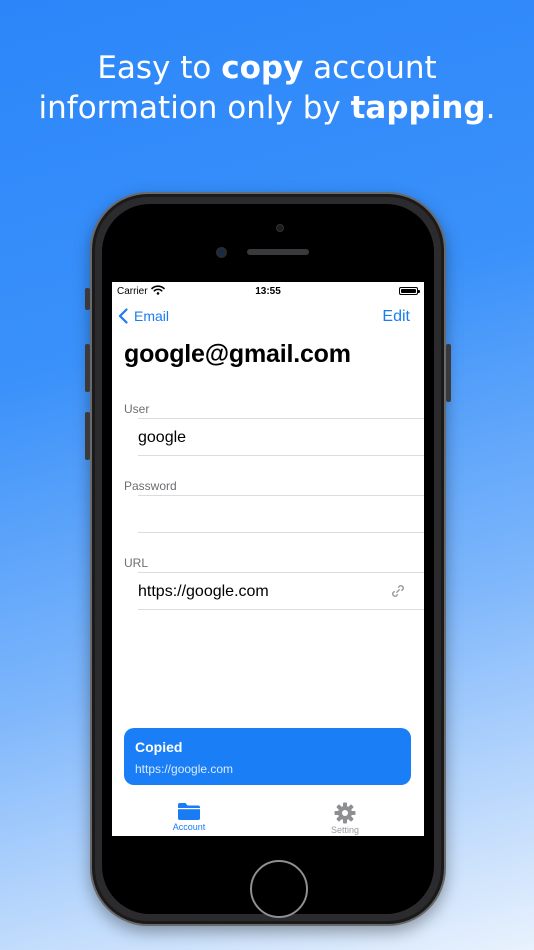 The image size is (534, 950). What do you see at coordinates (396, 317) in the screenshot?
I see `edit-button: Edit` at bounding box center [396, 317].